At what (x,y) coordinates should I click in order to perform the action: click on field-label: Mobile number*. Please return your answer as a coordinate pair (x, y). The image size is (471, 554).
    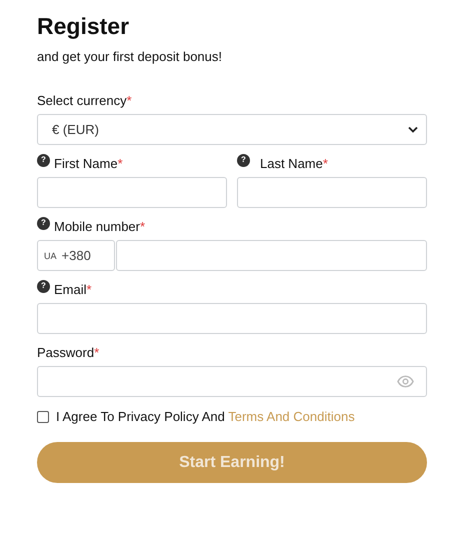
    Looking at the image, I should click on (100, 226).